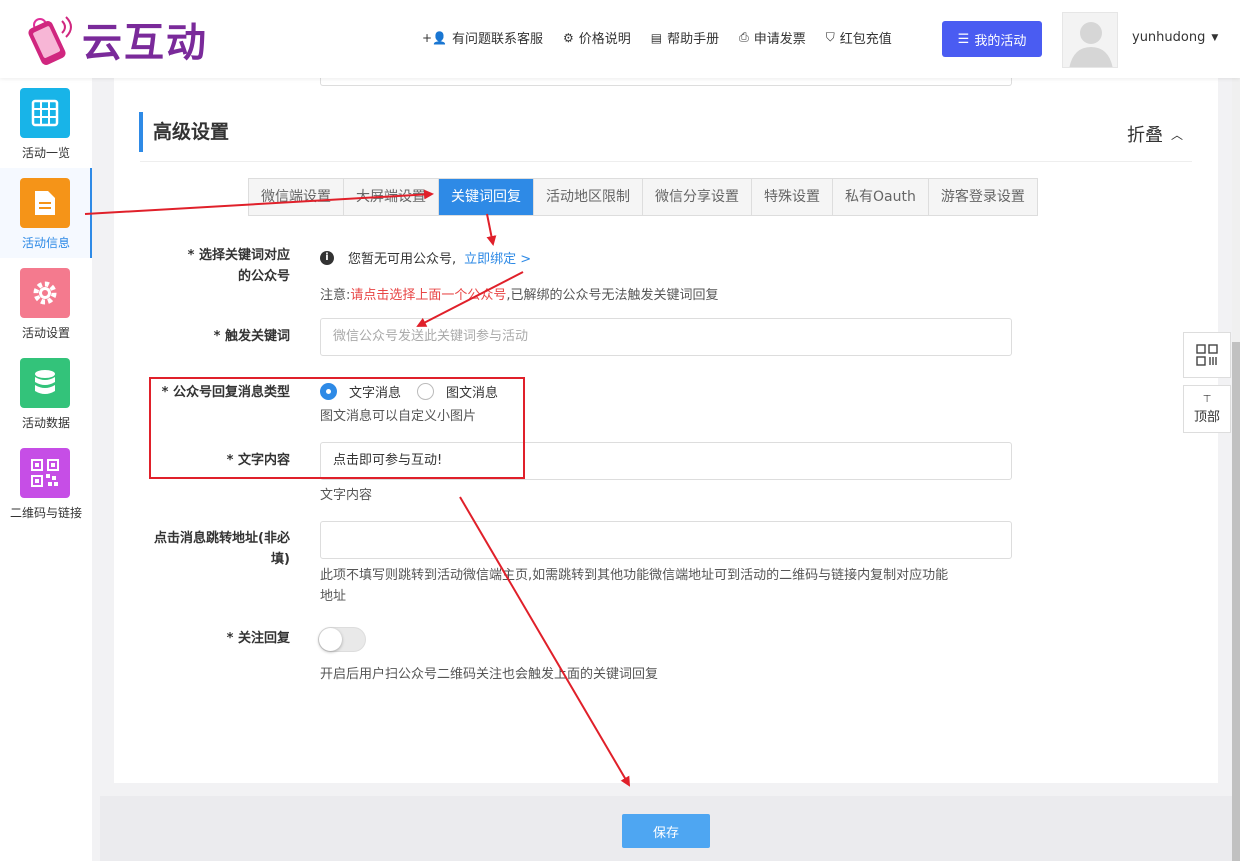  What do you see at coordinates (434, 37) in the screenshot?
I see `user-plus-icon: +👤` at bounding box center [434, 37].